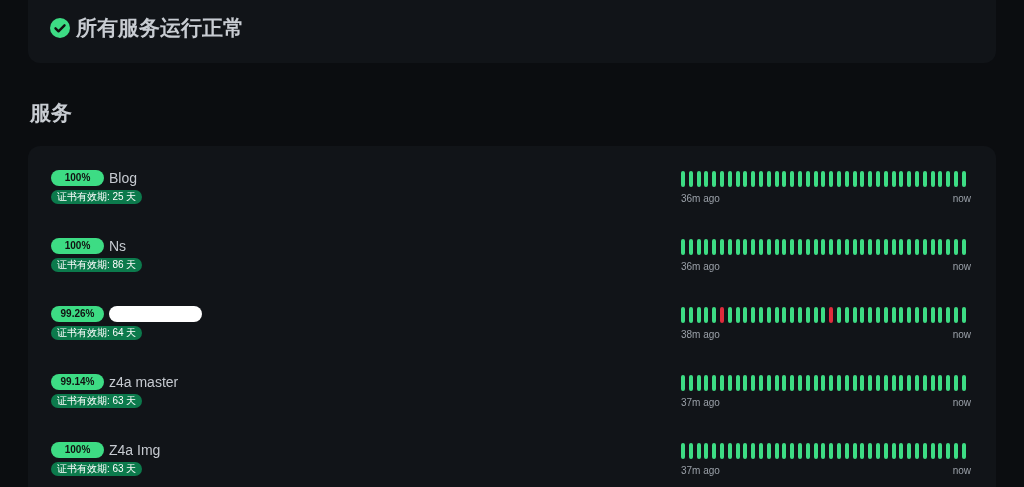 The image size is (1024, 487). Describe the element at coordinates (135, 450) in the screenshot. I see `service-name: Z4a Img` at that location.